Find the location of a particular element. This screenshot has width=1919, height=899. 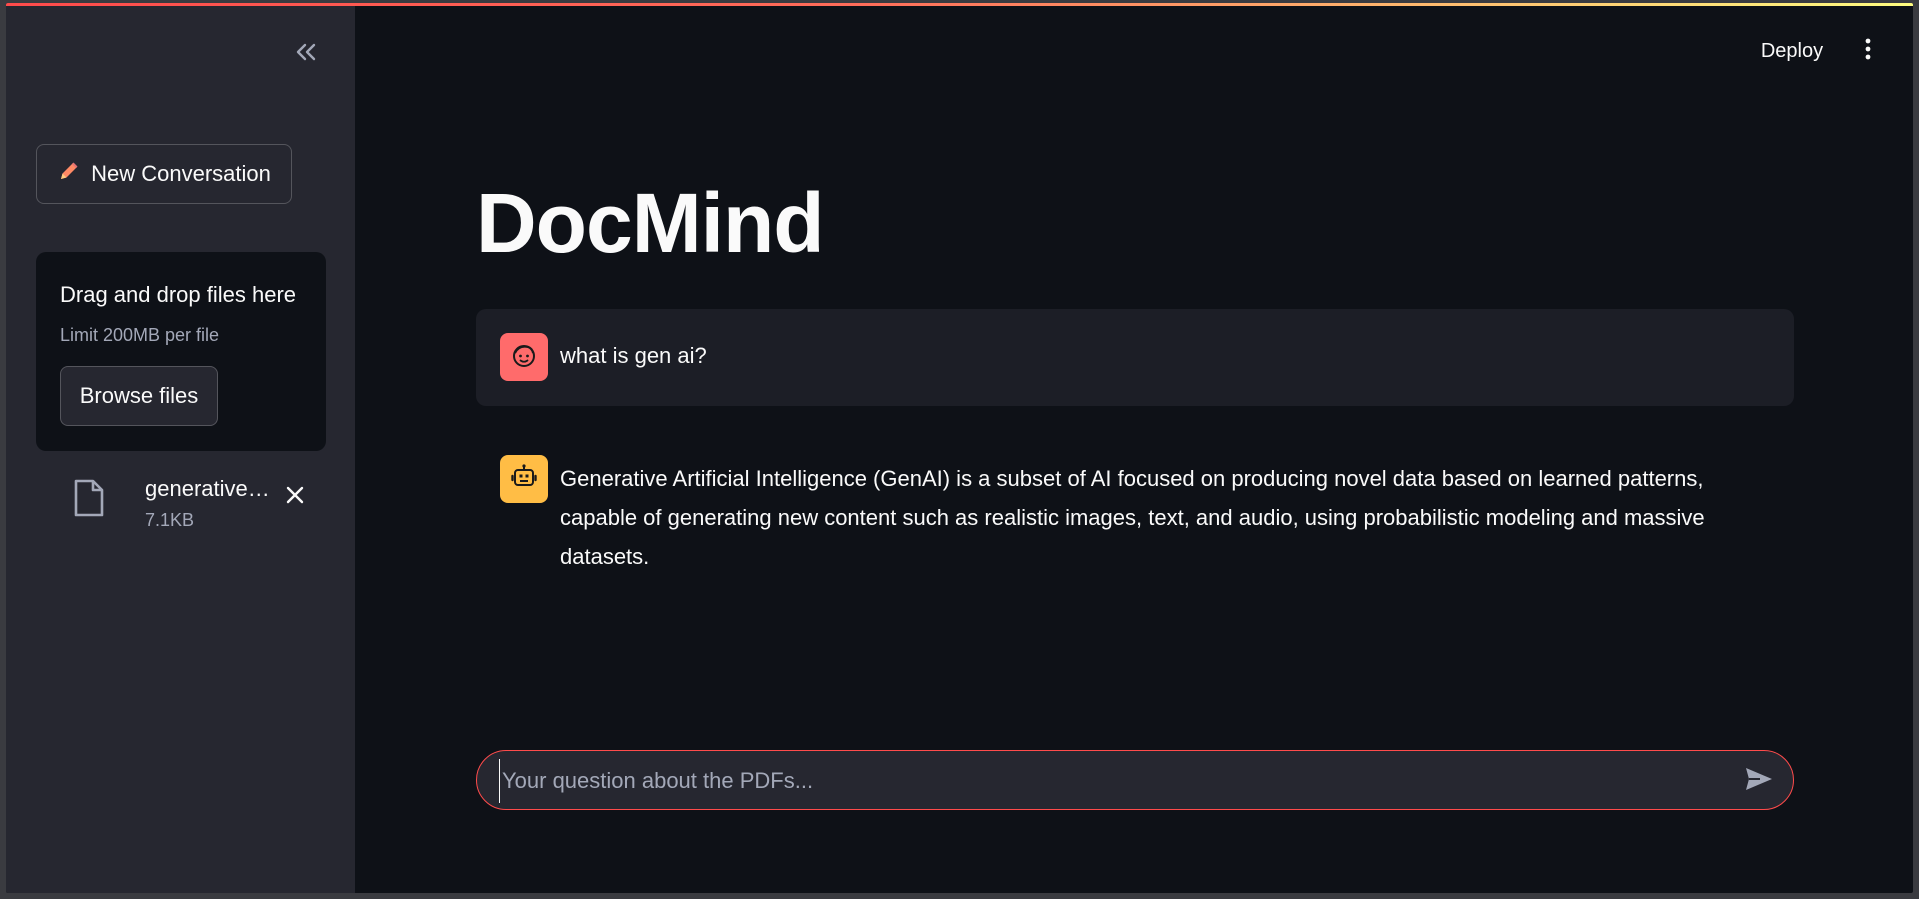

robot-icon is located at coordinates (524, 479).